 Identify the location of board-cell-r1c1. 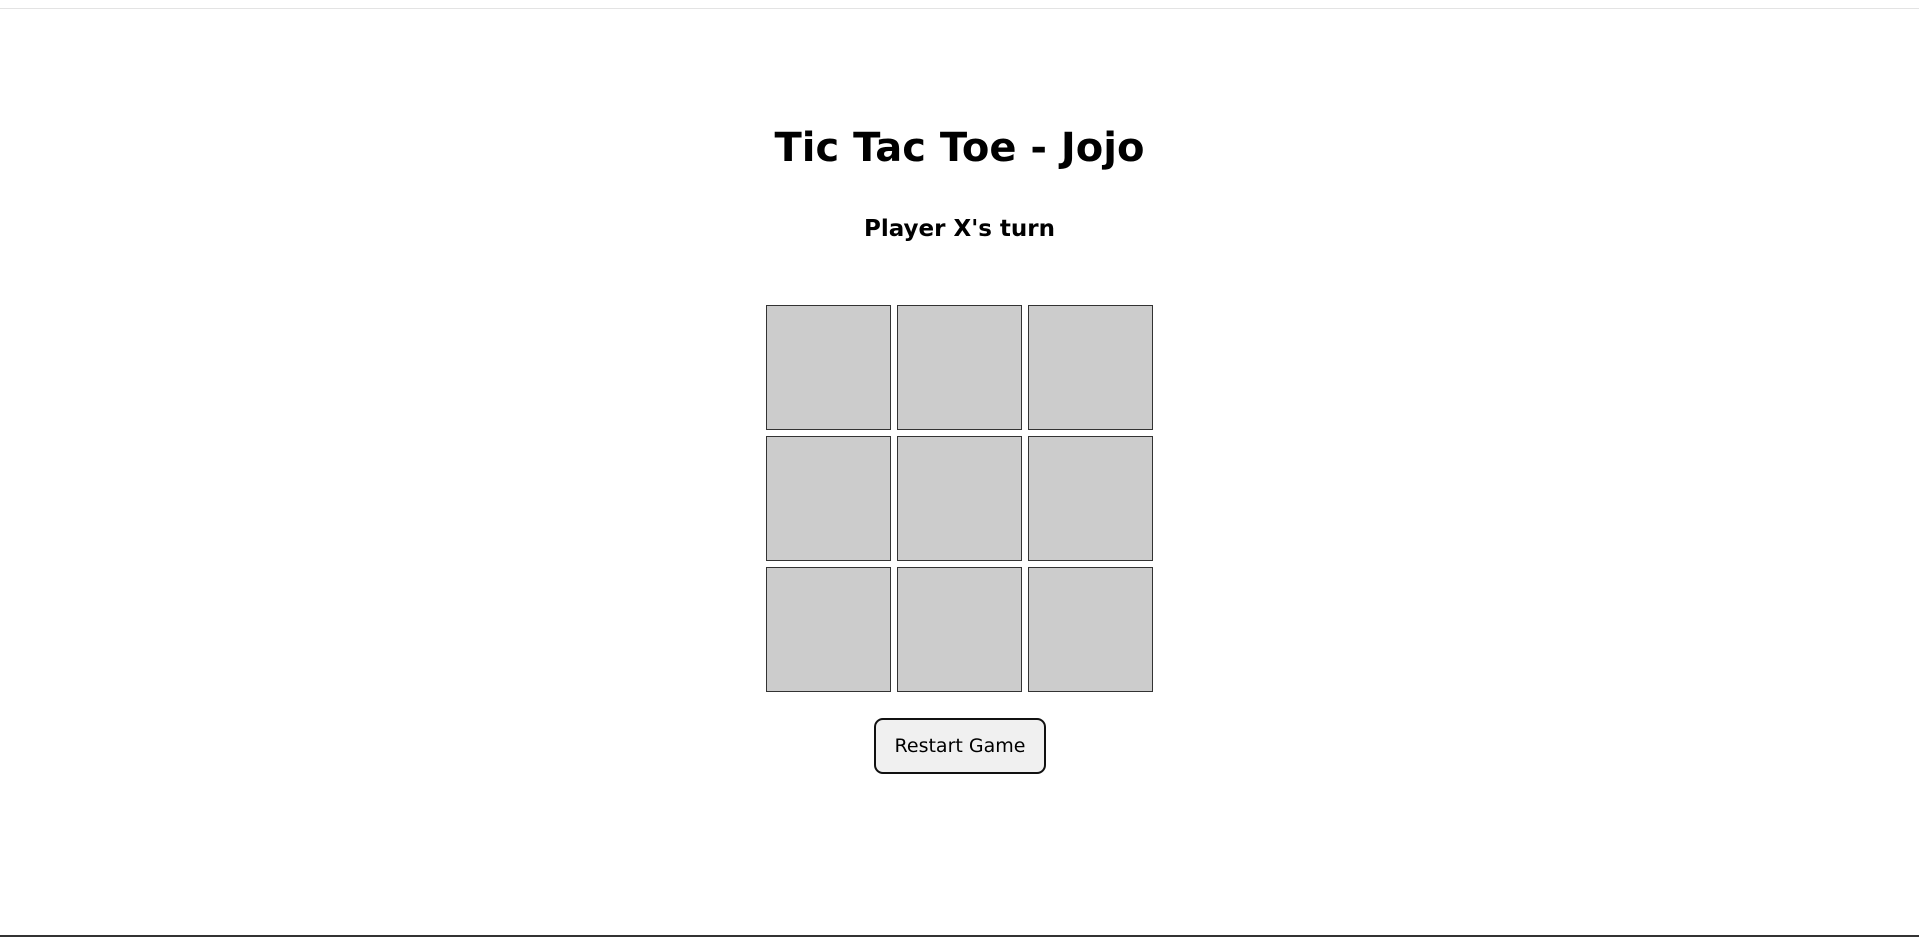
(828, 367).